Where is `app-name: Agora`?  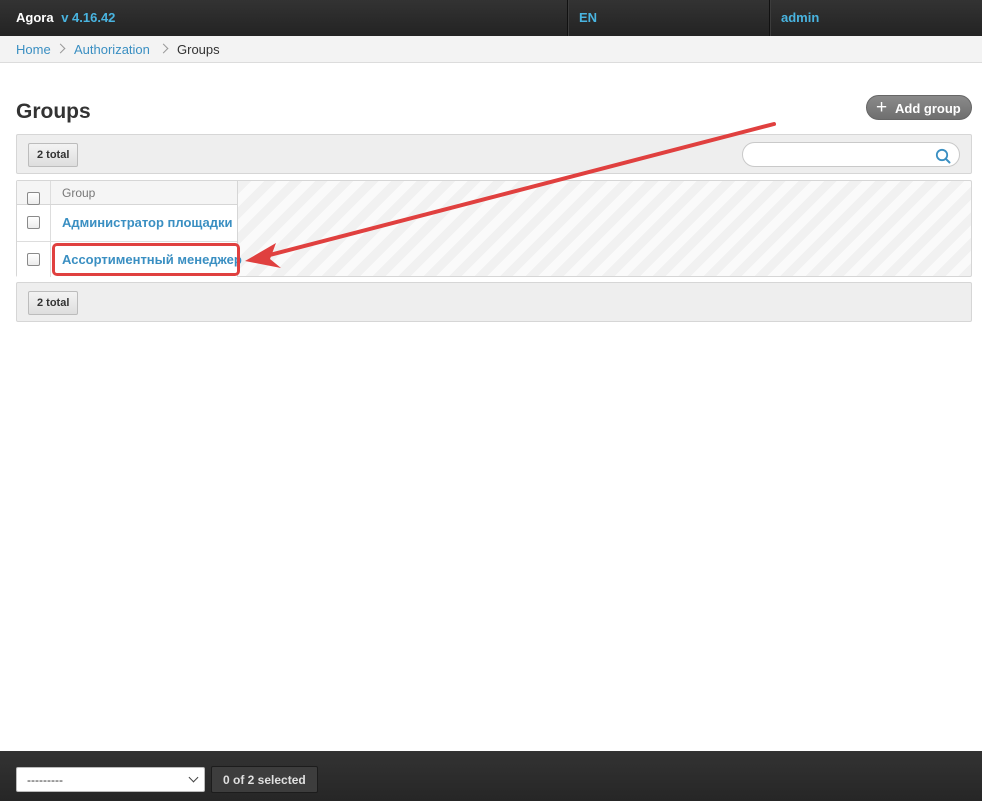 app-name: Agora is located at coordinates (35, 17).